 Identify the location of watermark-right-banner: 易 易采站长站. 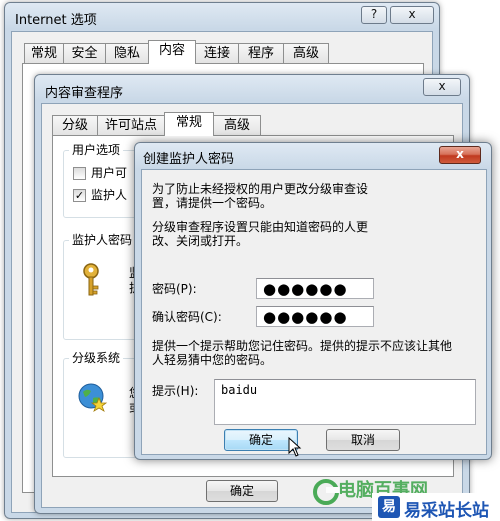
(436, 507).